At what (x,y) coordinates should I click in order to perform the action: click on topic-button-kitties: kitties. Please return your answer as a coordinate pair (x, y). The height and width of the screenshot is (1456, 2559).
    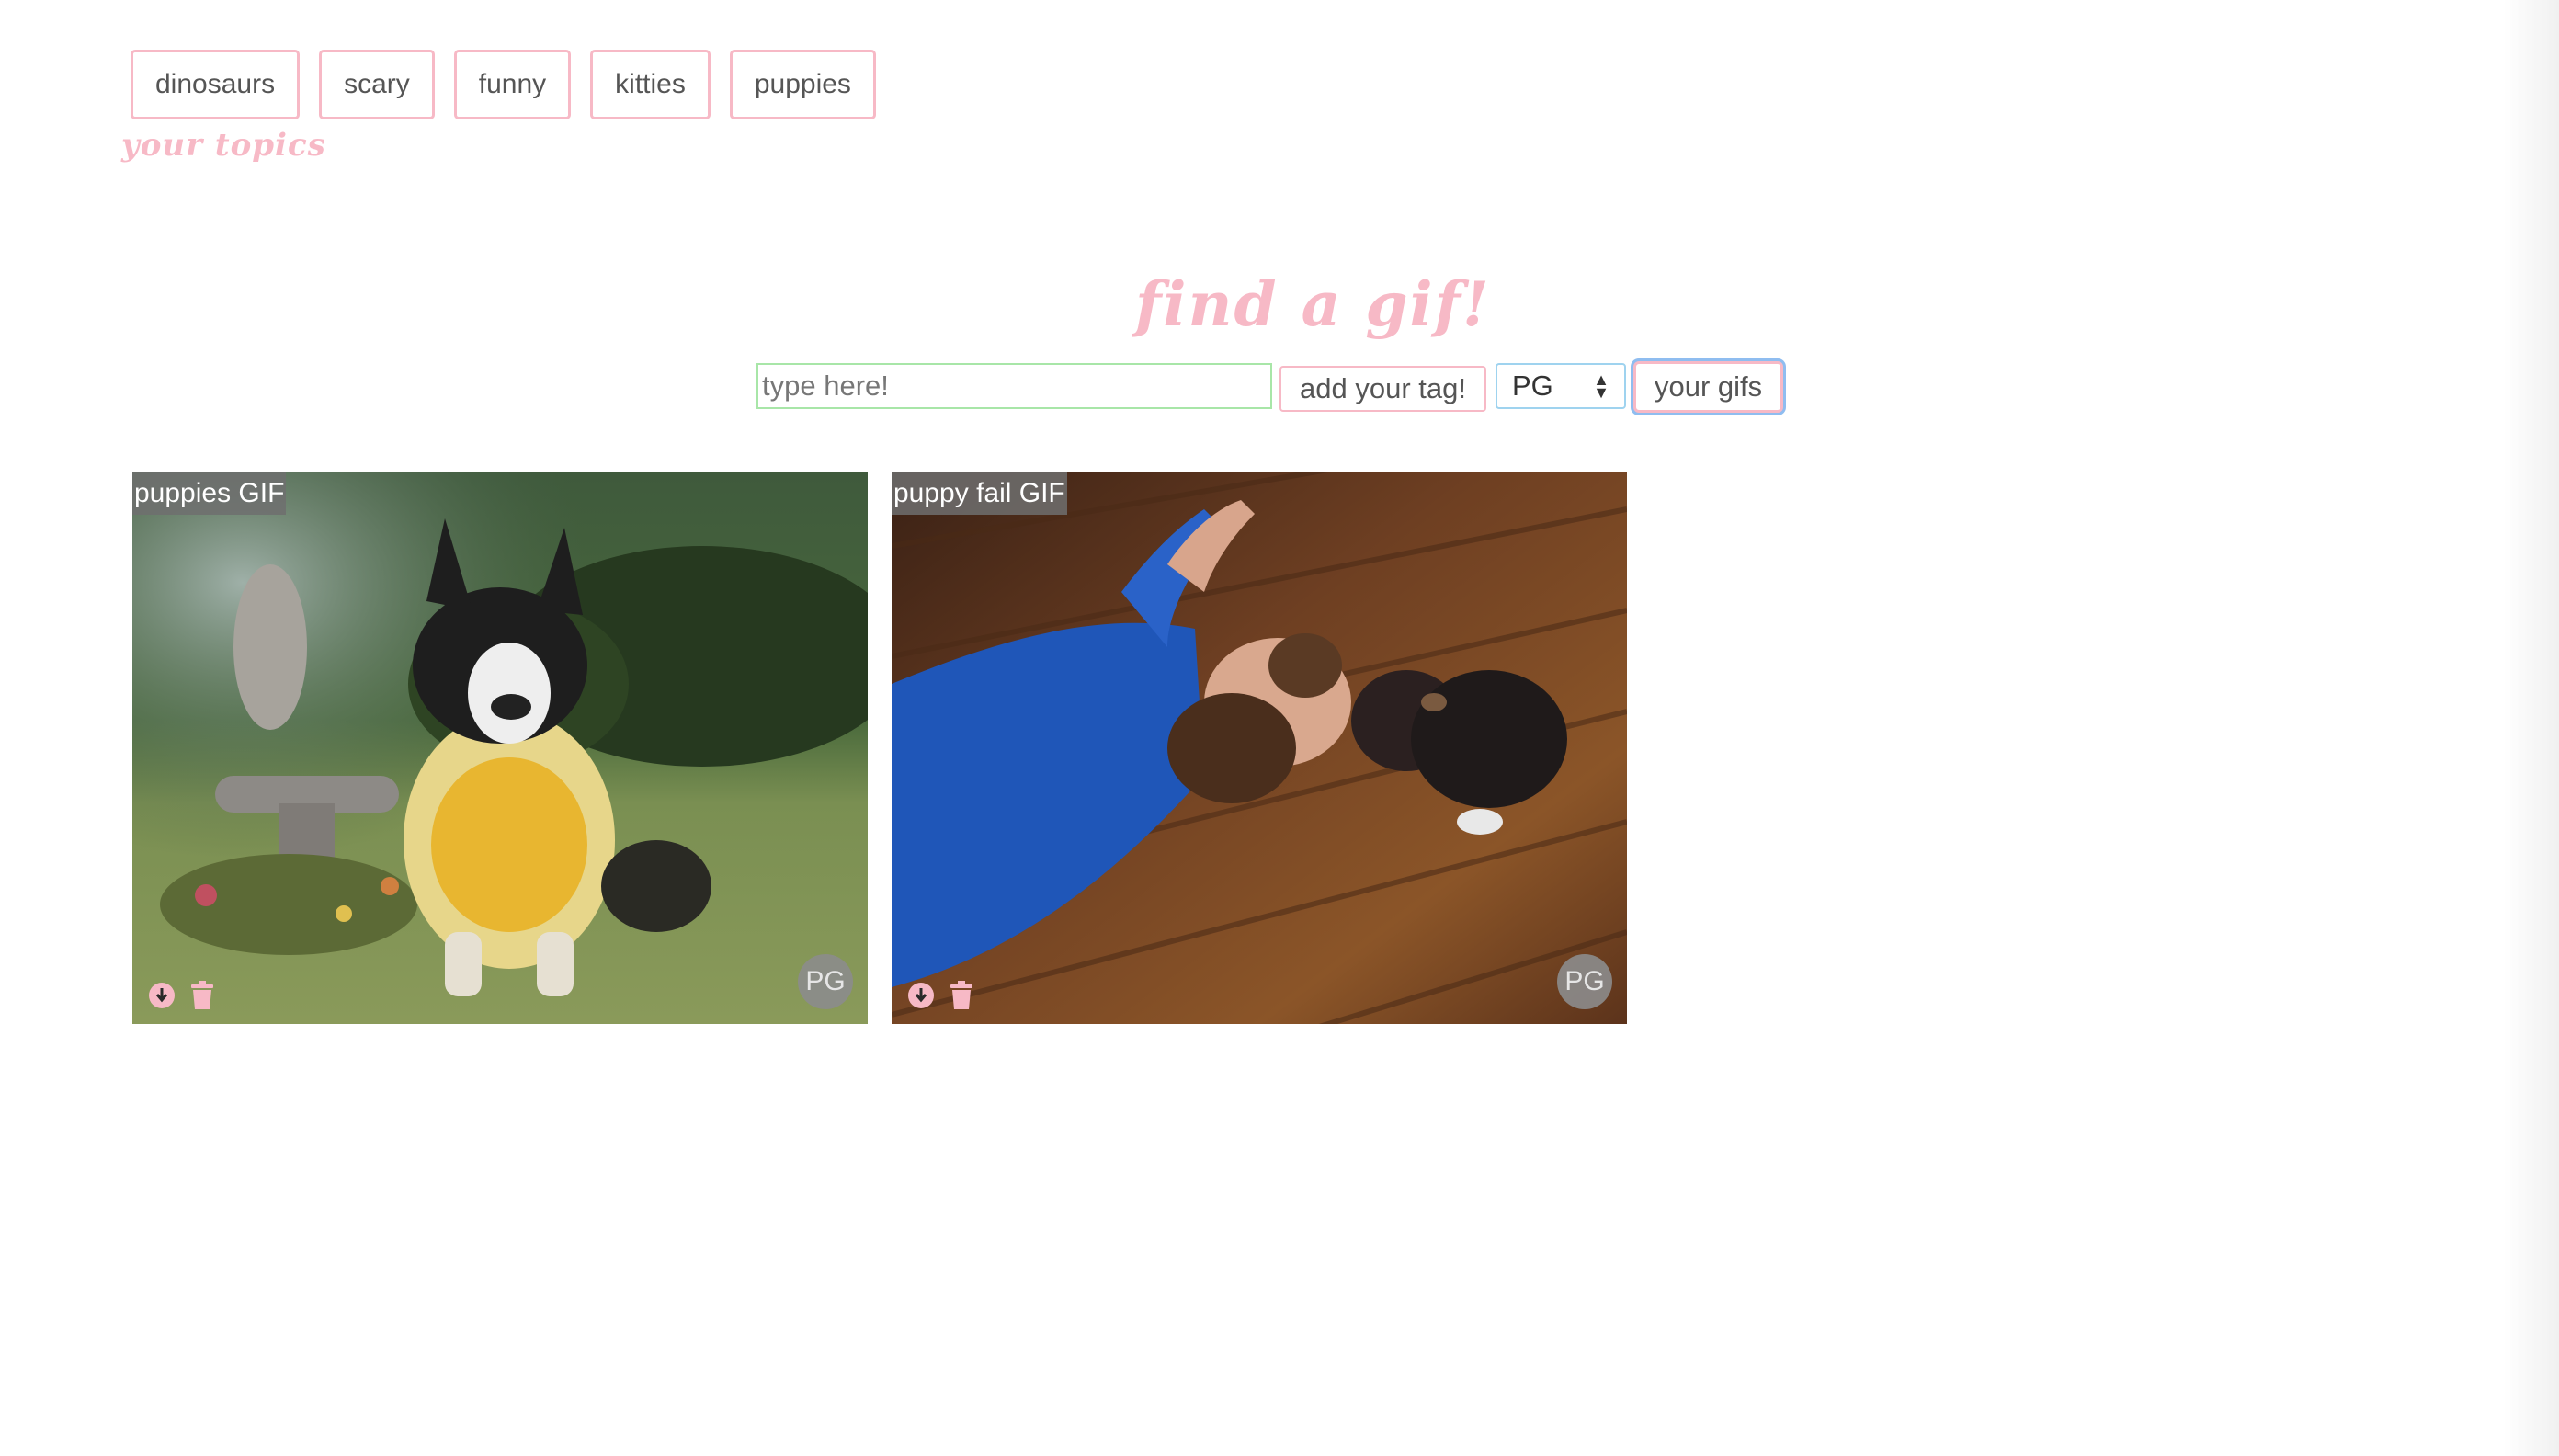
    Looking at the image, I should click on (650, 84).